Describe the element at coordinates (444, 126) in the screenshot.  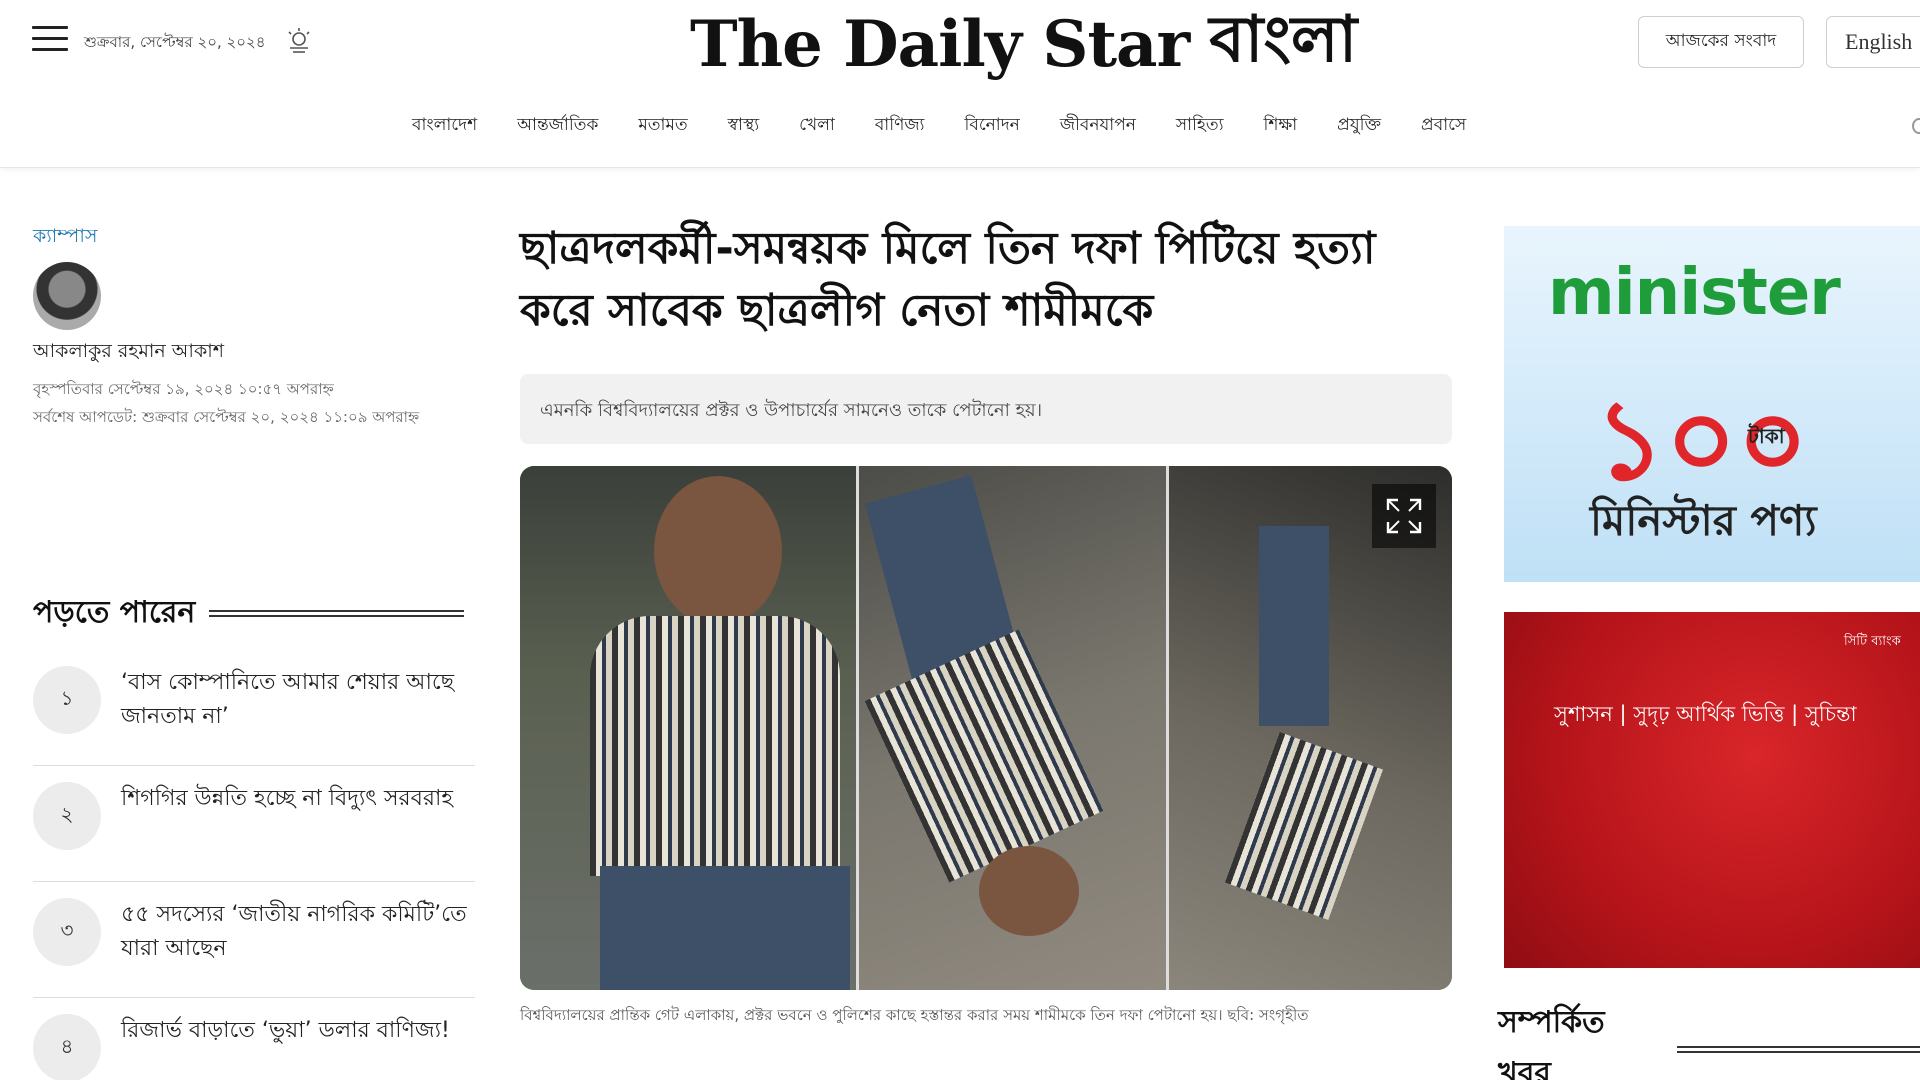
I see `nav-item-bangladesh: বাংলাদেশ` at that location.